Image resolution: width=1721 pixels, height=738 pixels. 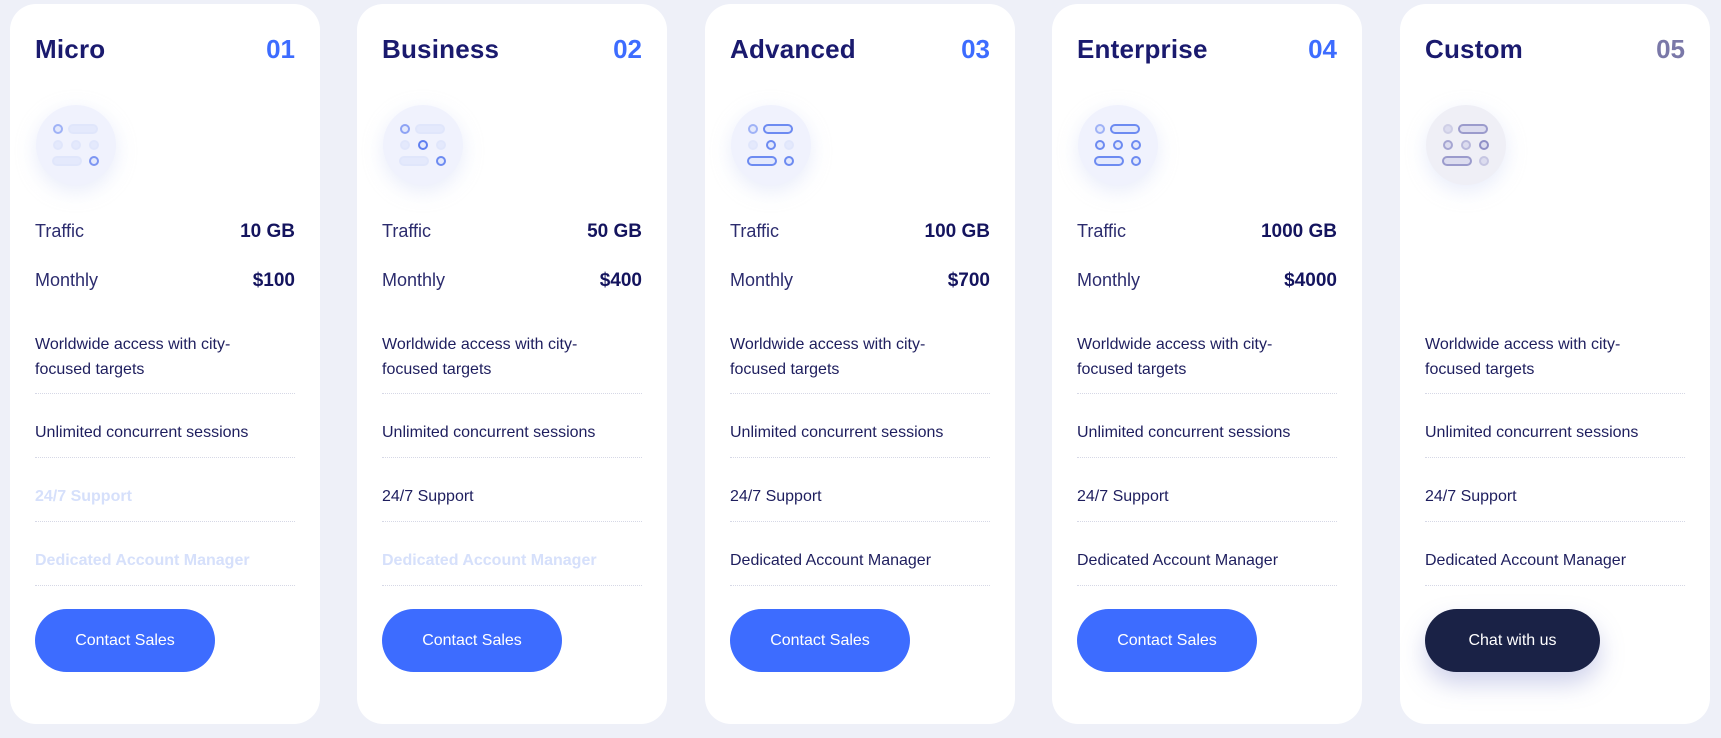 What do you see at coordinates (860, 52) in the screenshot?
I see `card-header: Advanced 03` at bounding box center [860, 52].